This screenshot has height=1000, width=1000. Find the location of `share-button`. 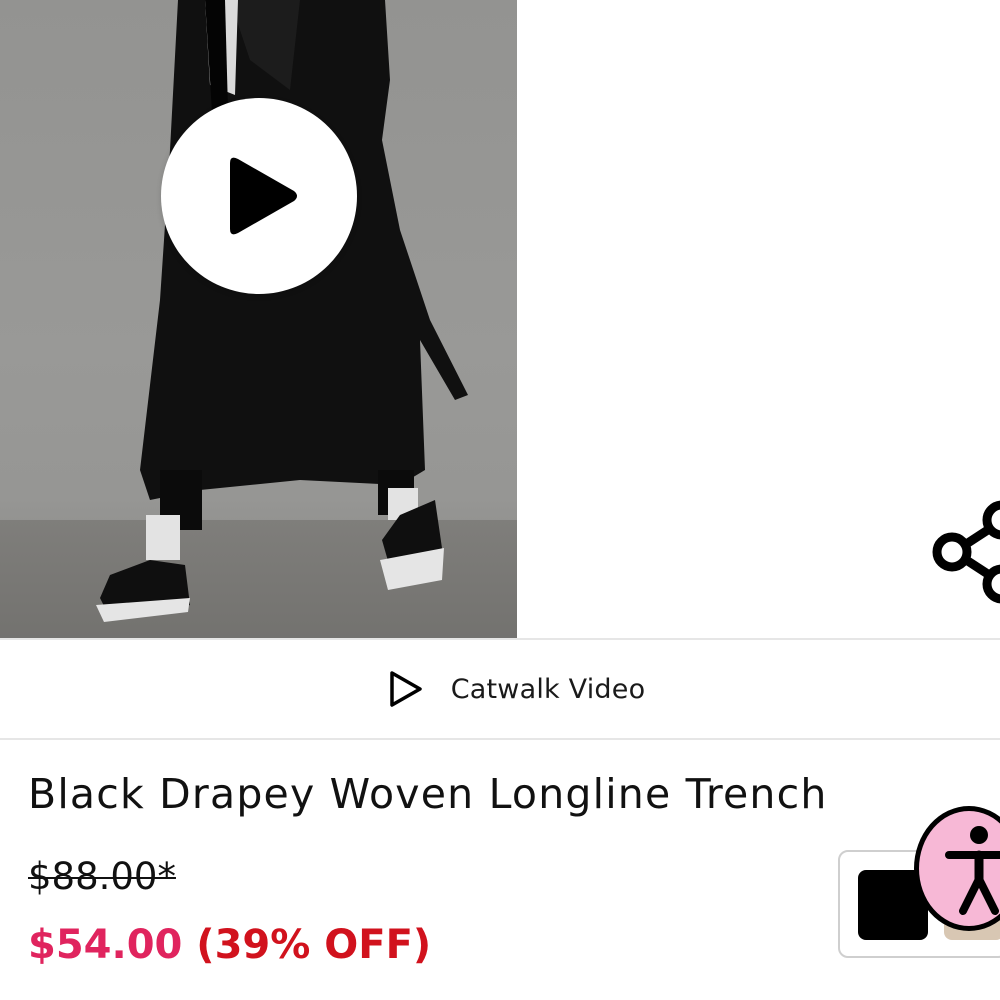

share-button is located at coordinates (964, 552).